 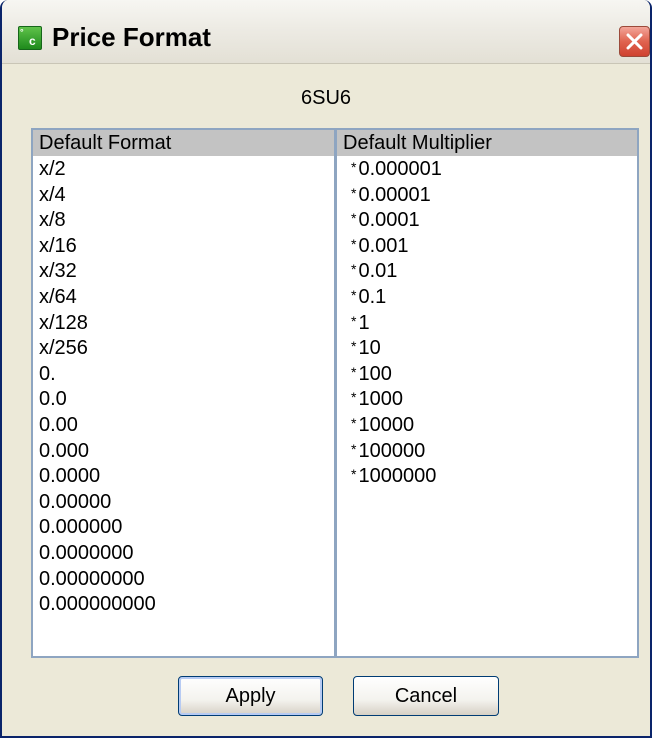 I want to click on format-list-item: x/4, so click(x=183, y=196).